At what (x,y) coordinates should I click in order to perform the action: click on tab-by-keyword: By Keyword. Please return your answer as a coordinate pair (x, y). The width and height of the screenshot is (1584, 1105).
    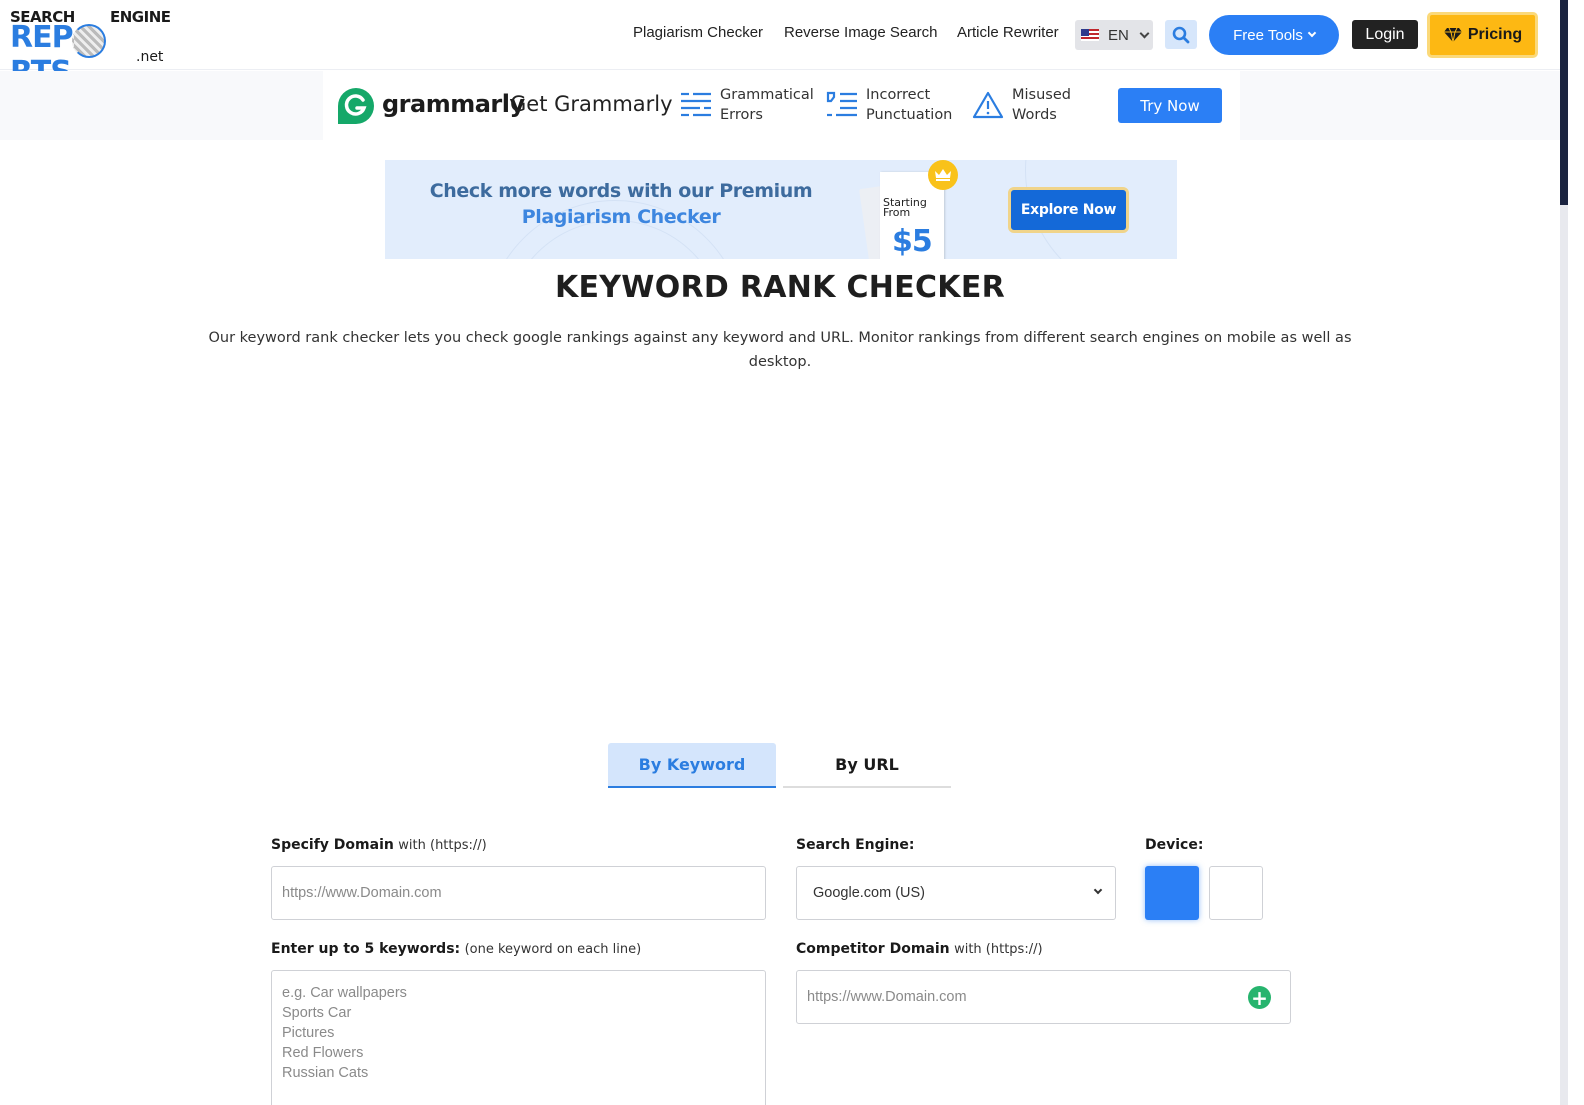
    Looking at the image, I should click on (692, 765).